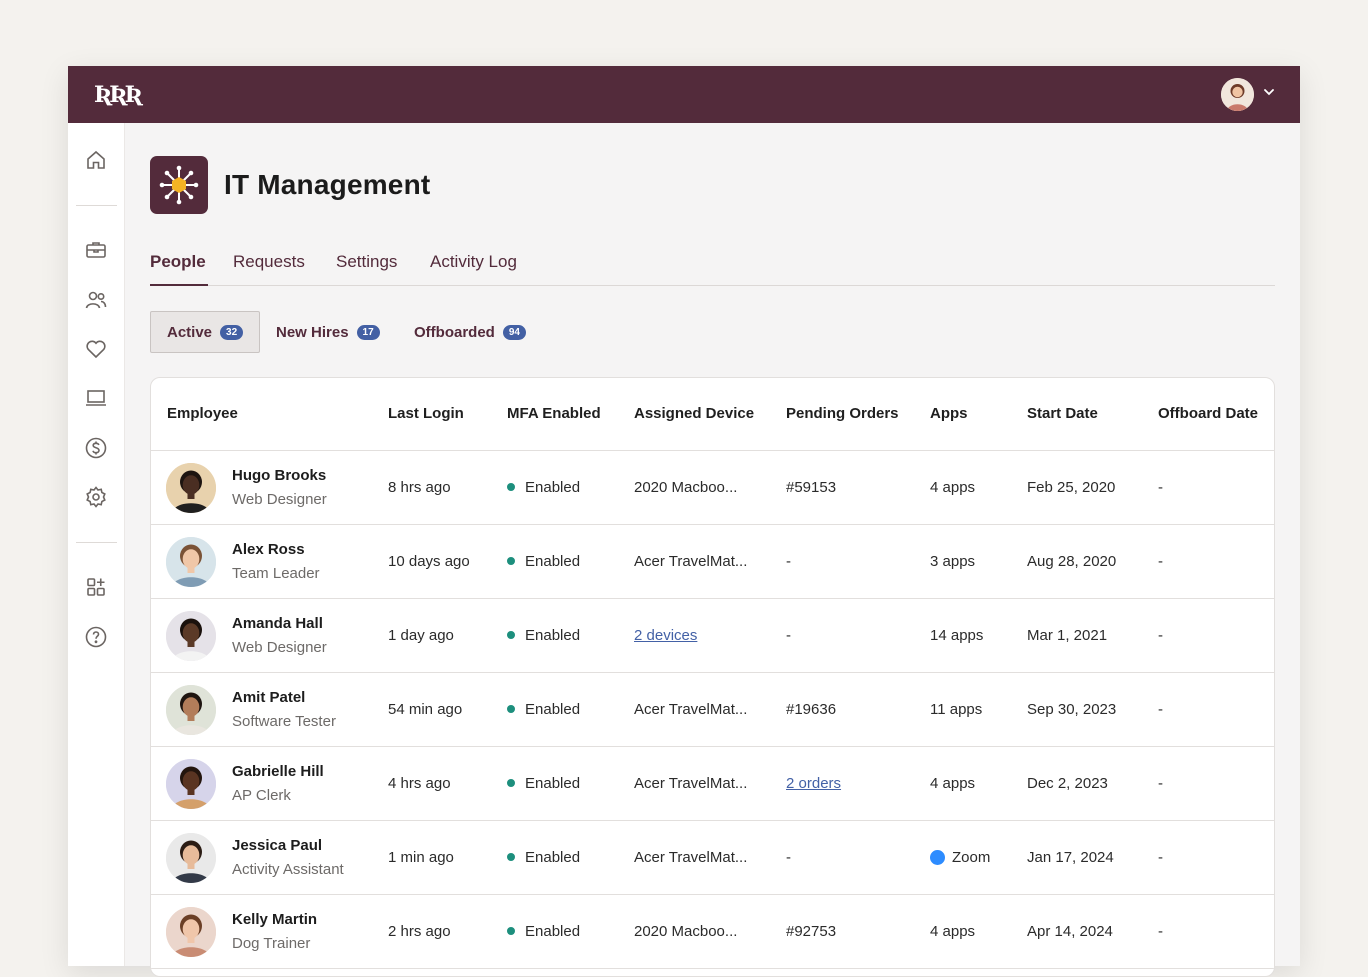 This screenshot has height=977, width=1368. I want to click on filter-new-hires: New Hires 17, so click(328, 332).